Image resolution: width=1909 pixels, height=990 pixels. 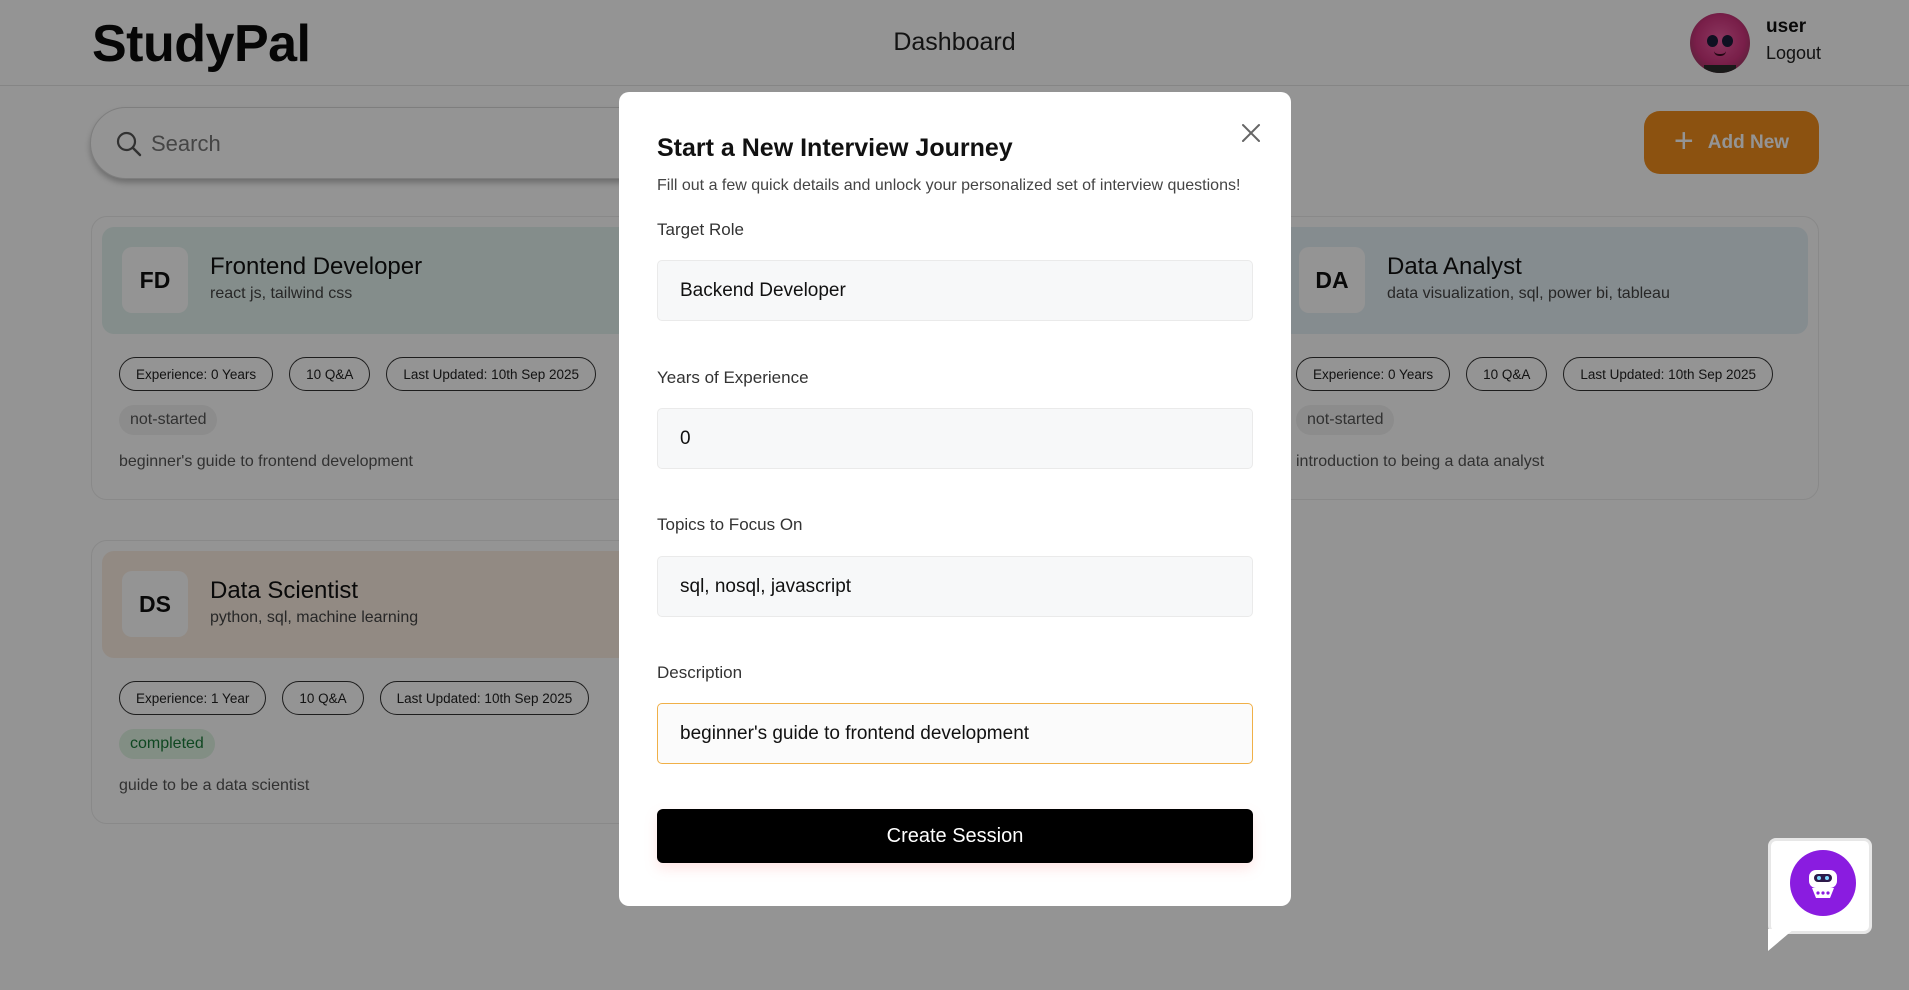 What do you see at coordinates (955, 836) in the screenshot?
I see `create-session-button: Create Session` at bounding box center [955, 836].